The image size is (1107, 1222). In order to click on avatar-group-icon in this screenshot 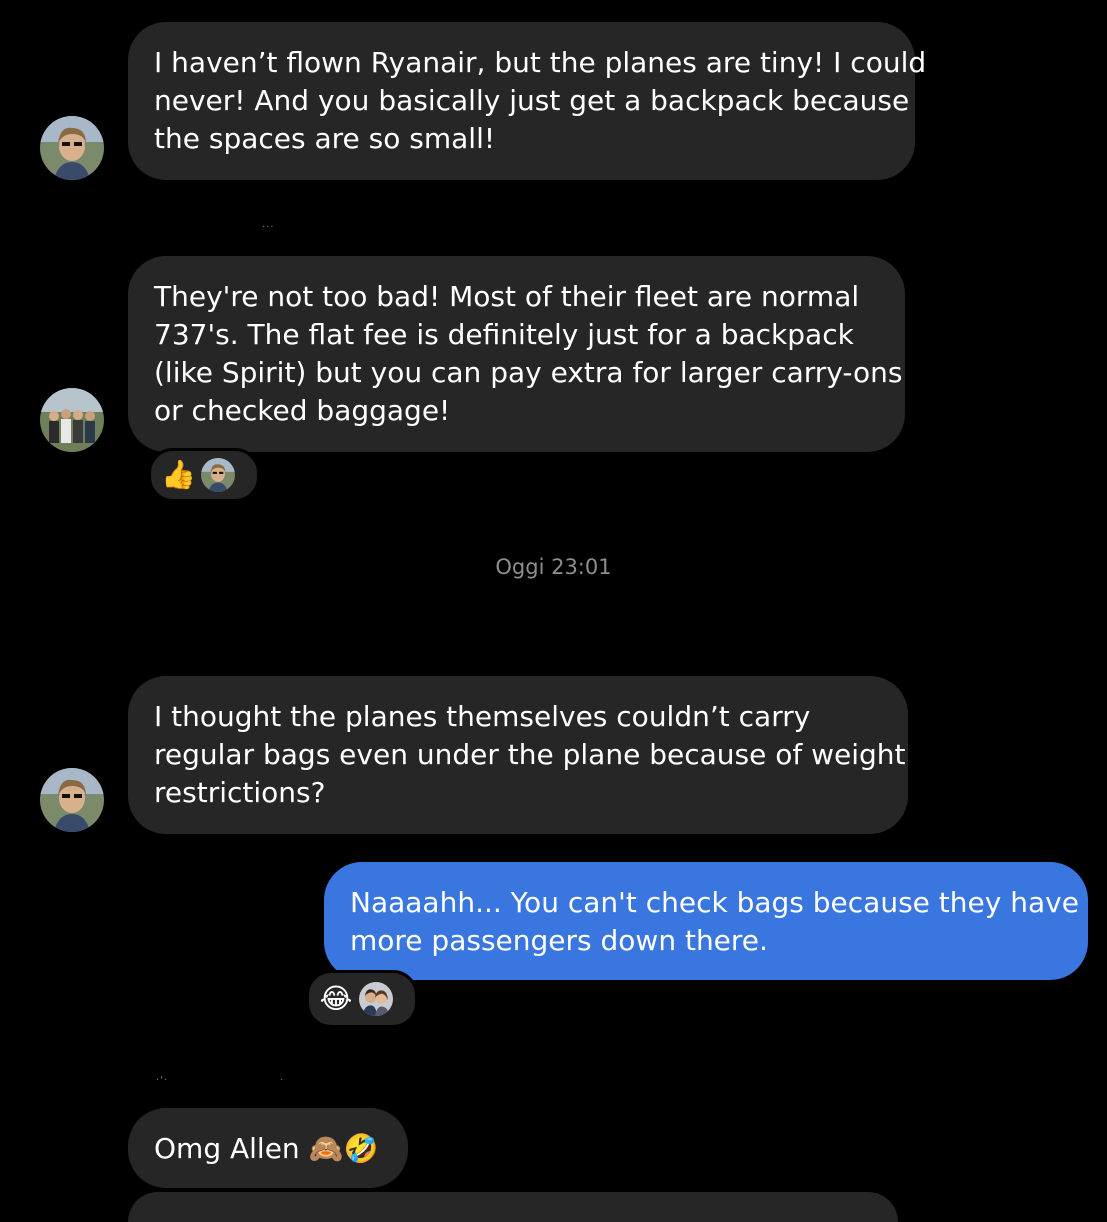, I will do `click(72, 420)`.